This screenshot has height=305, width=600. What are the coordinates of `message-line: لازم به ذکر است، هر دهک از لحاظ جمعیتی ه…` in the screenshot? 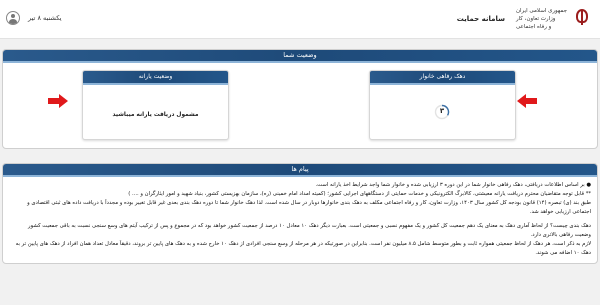 It's located at (303, 244).